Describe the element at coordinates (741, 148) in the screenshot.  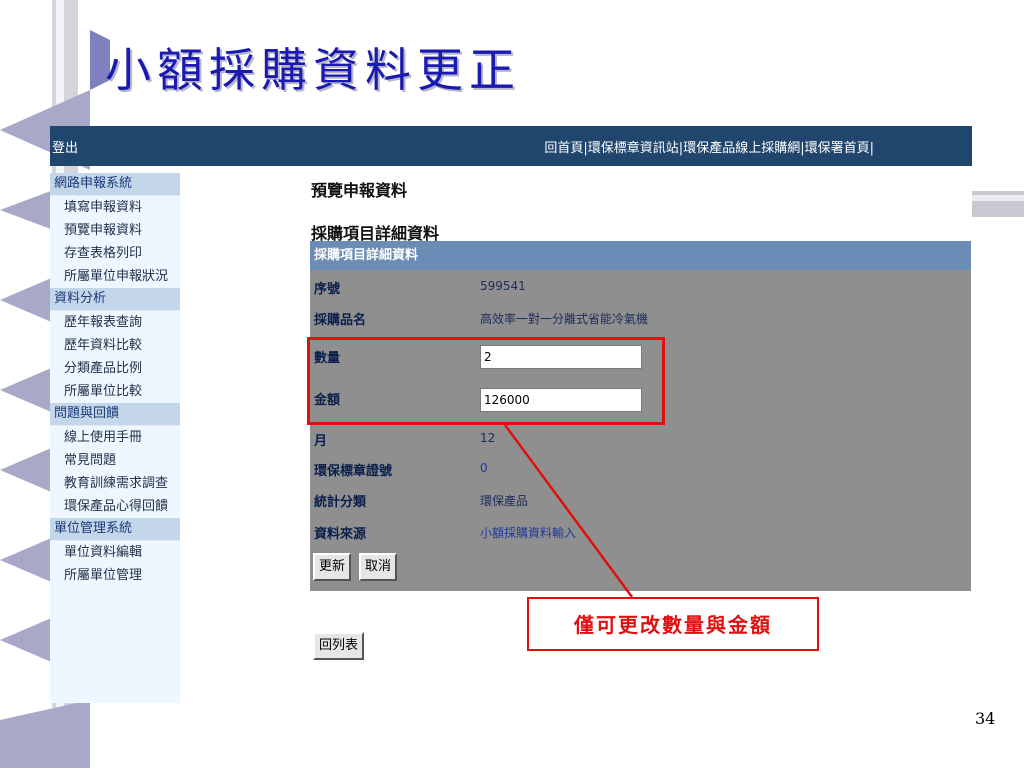
I see `green-procurement-link: 環保產品線上採購網` at that location.